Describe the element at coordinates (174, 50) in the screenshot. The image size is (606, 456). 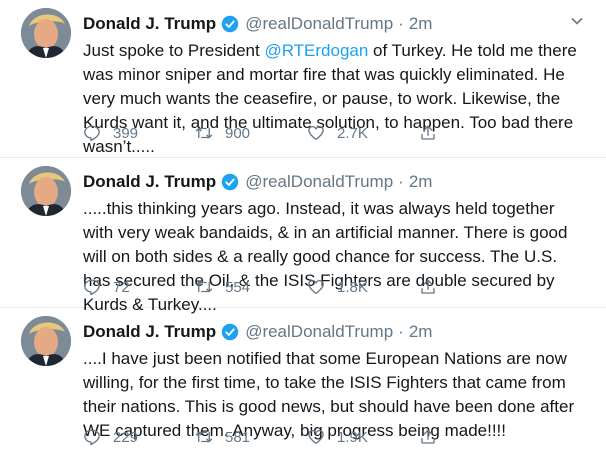
I see `tweet-text-start: Just spoke to President` at that location.